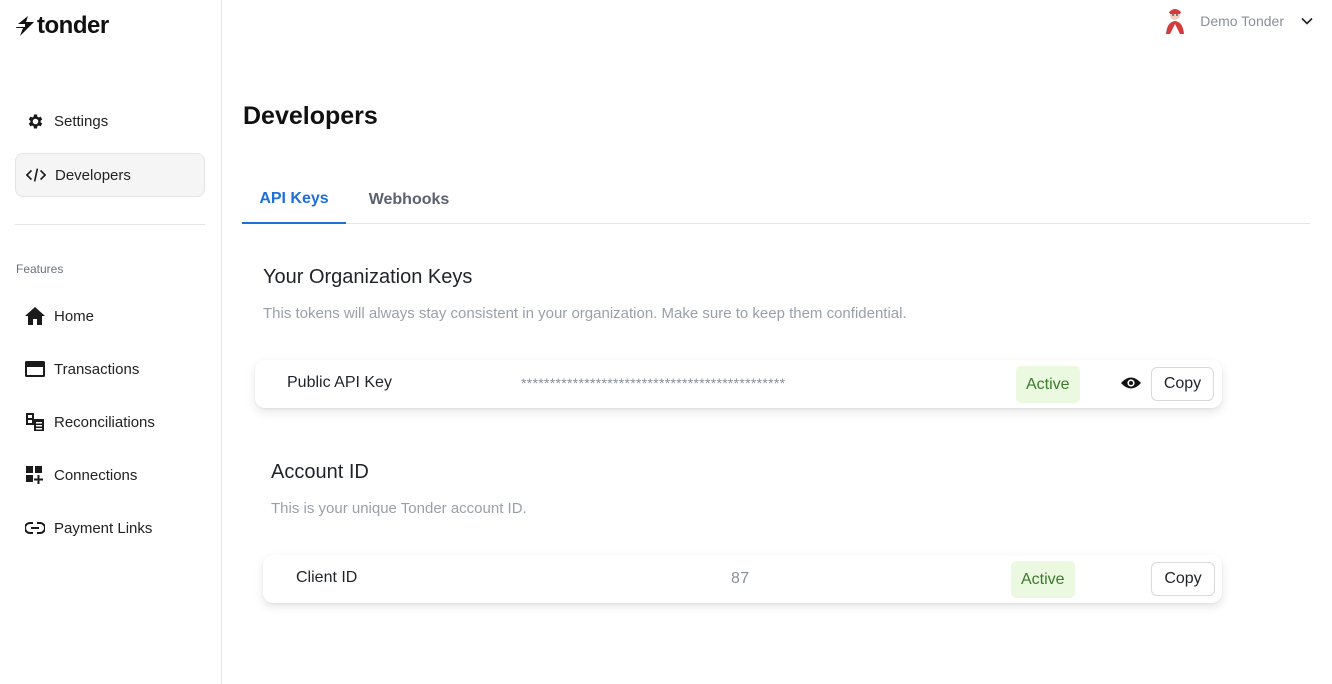  Describe the element at coordinates (320, 472) in the screenshot. I see `account-id-title: Account ID` at that location.